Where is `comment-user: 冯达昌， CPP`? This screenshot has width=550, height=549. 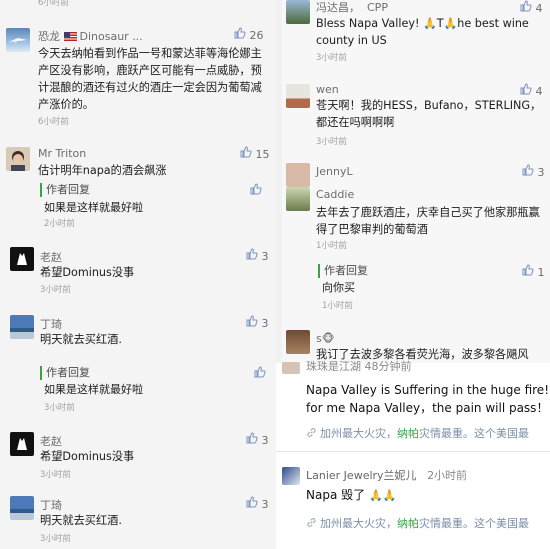
comment-user: 冯达昌， CPP is located at coordinates (352, 7).